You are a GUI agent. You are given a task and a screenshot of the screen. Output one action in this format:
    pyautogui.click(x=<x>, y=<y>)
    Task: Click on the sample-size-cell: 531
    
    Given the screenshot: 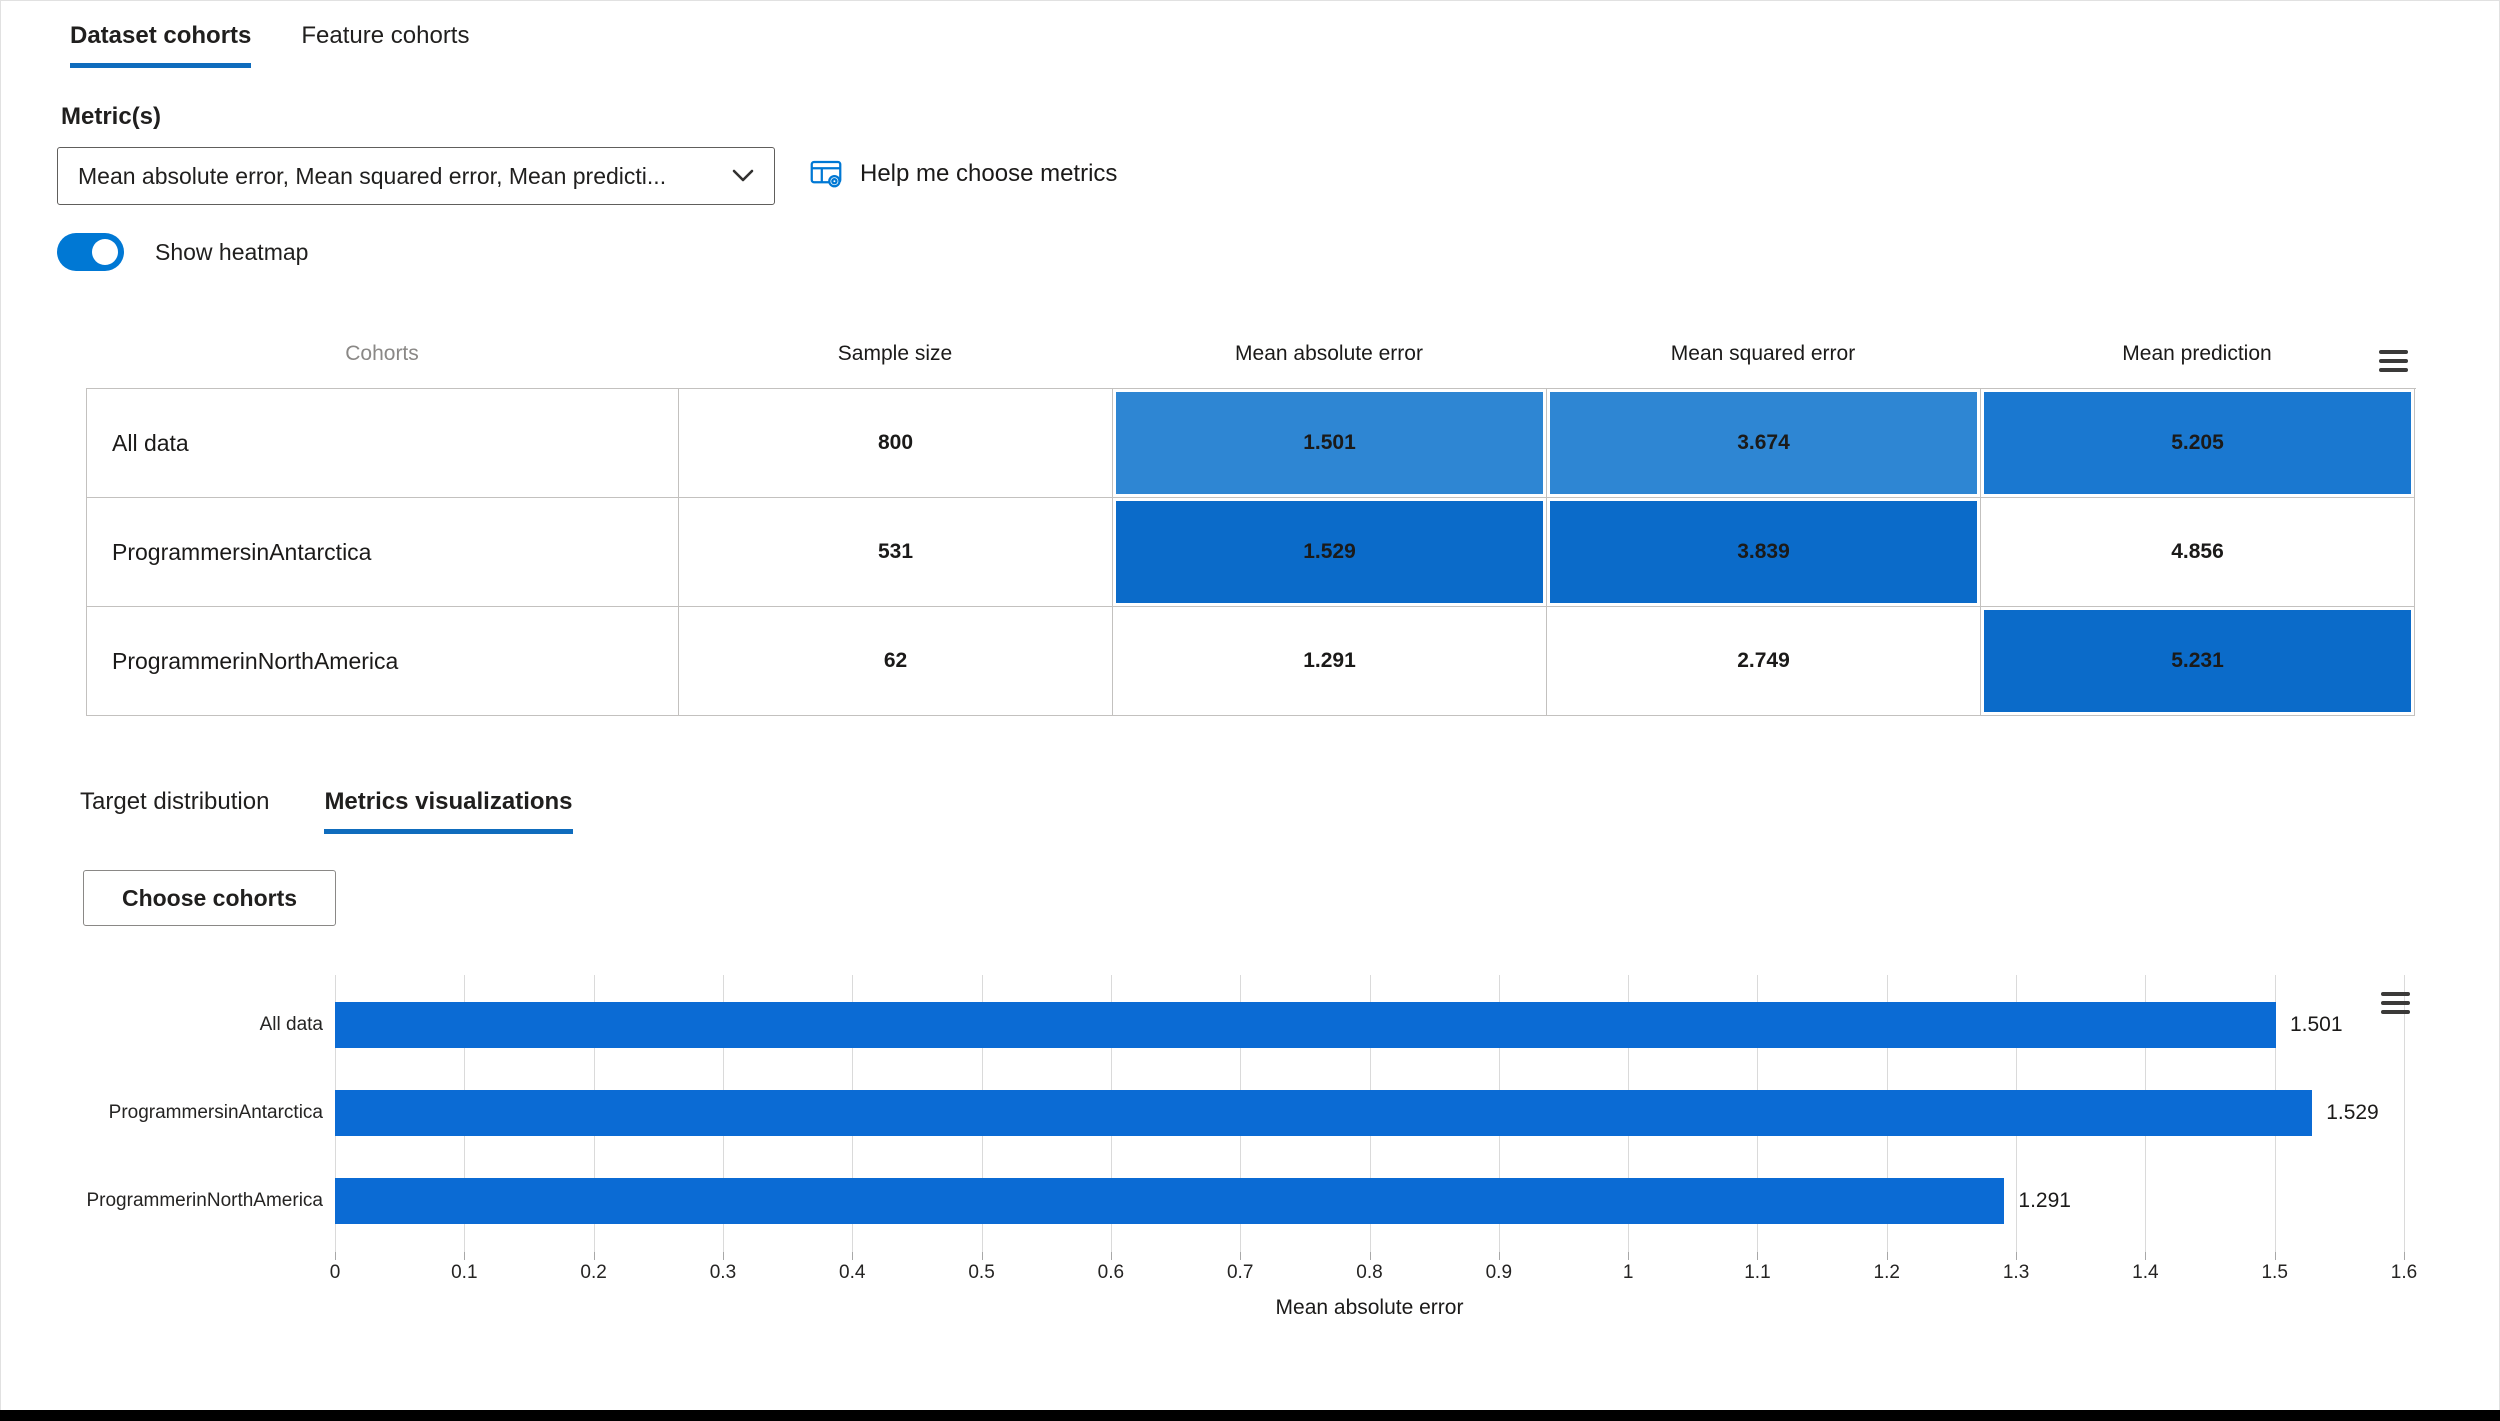 What is the action you would take?
    pyautogui.click(x=896, y=552)
    